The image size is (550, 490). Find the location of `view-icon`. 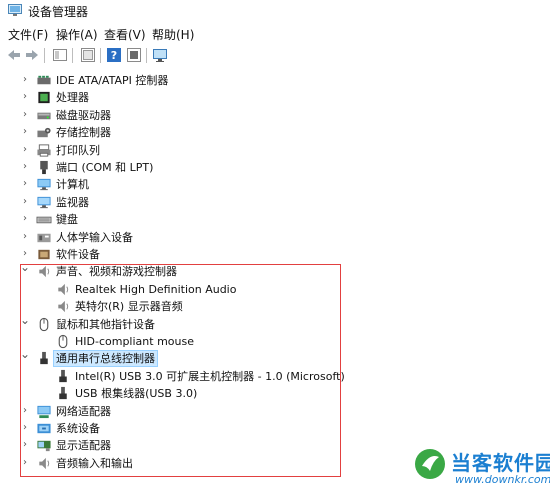

view-icon is located at coordinates (88, 55).